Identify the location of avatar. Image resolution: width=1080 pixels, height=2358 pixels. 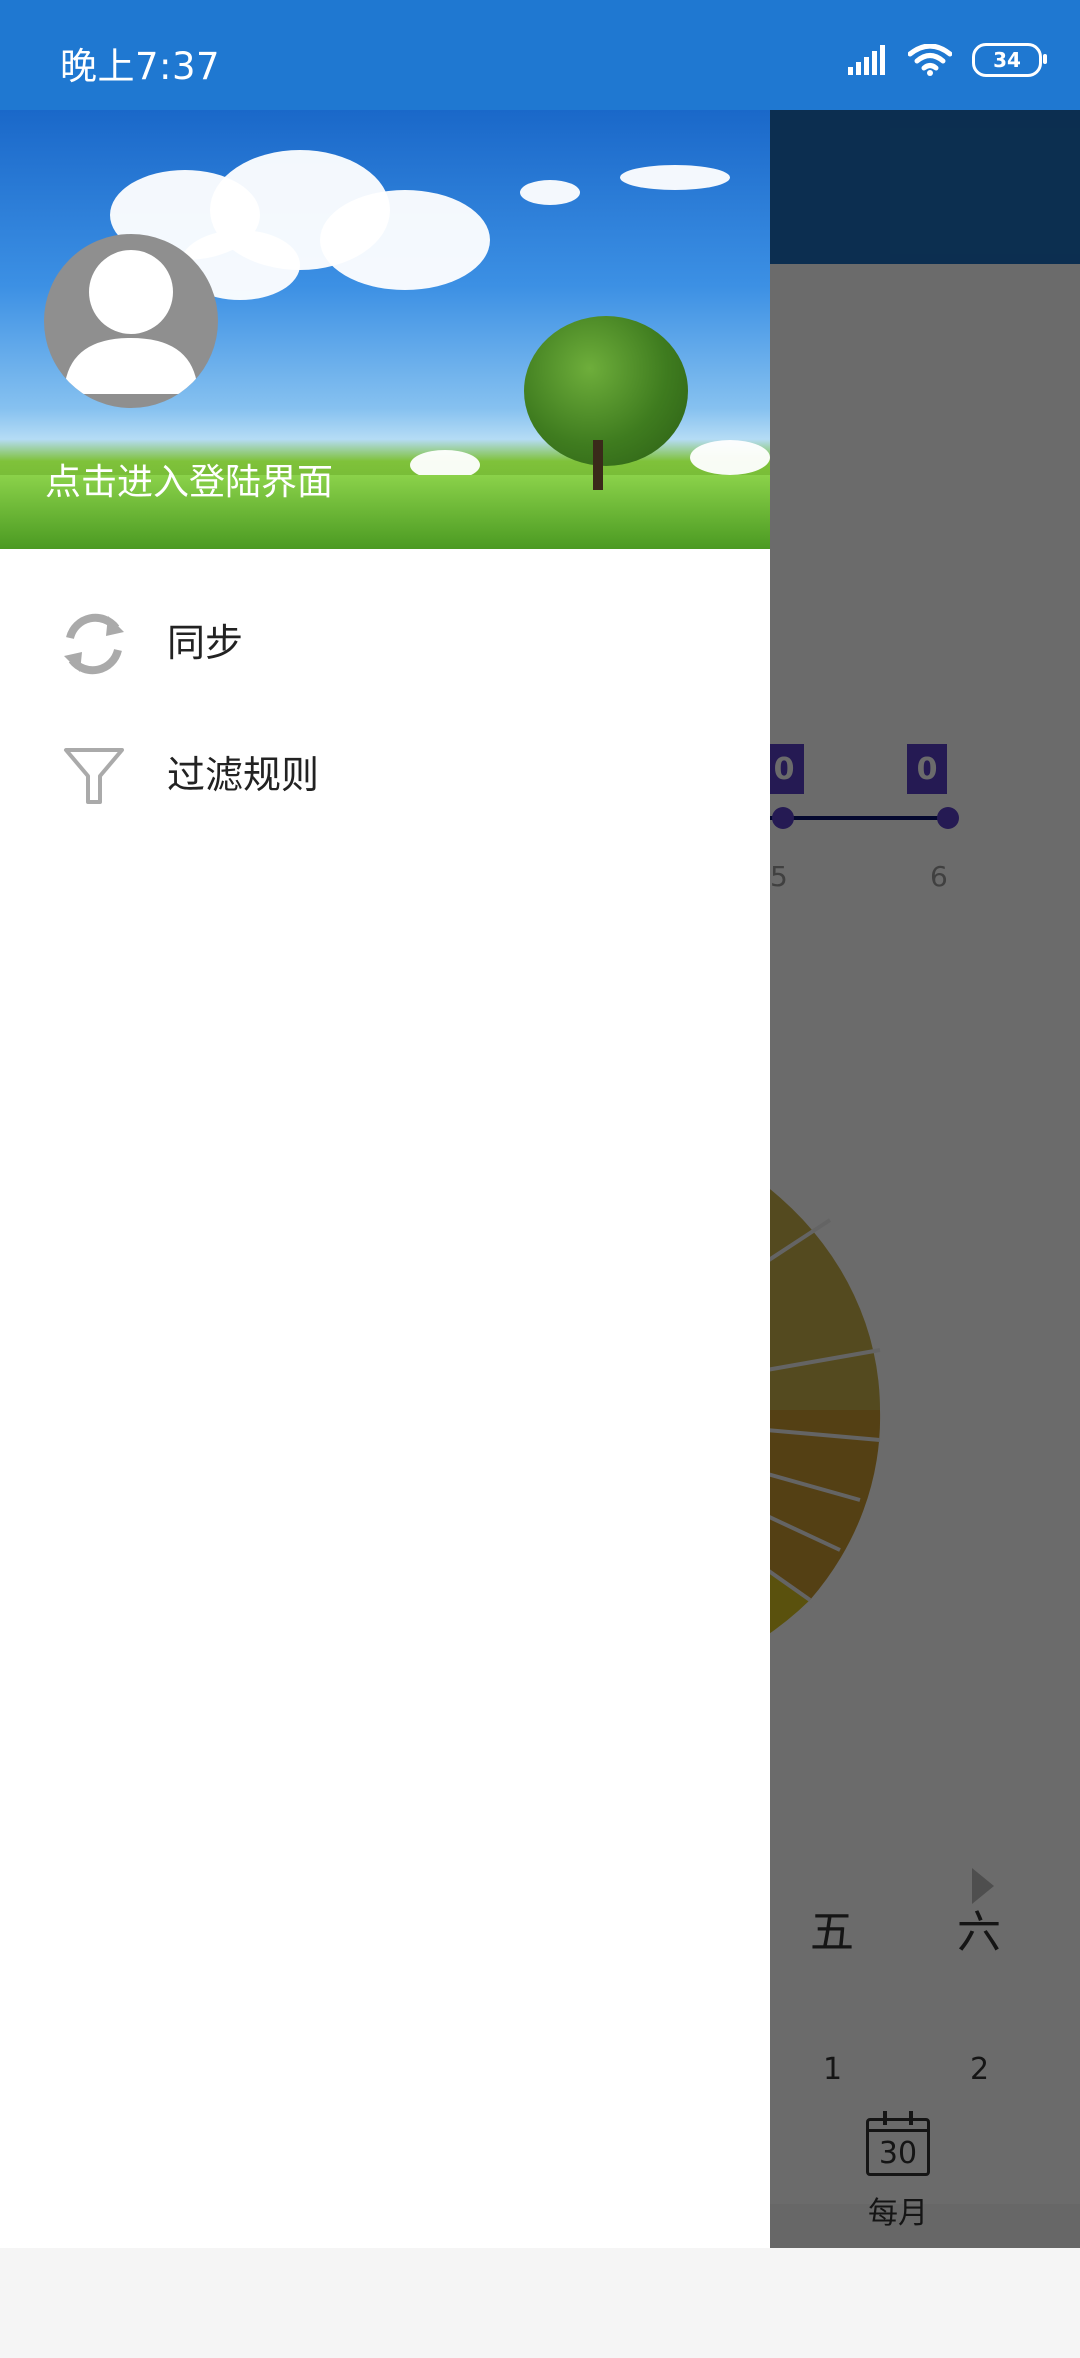
(131, 321).